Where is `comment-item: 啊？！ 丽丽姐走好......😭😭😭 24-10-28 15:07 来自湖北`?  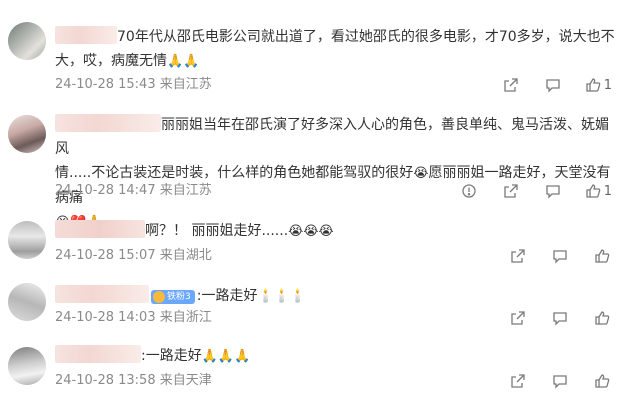
comment-item: 啊？！ 丽丽姐走好......😭😭😭 24-10-28 15:07 来自湖北 is located at coordinates (315, 243).